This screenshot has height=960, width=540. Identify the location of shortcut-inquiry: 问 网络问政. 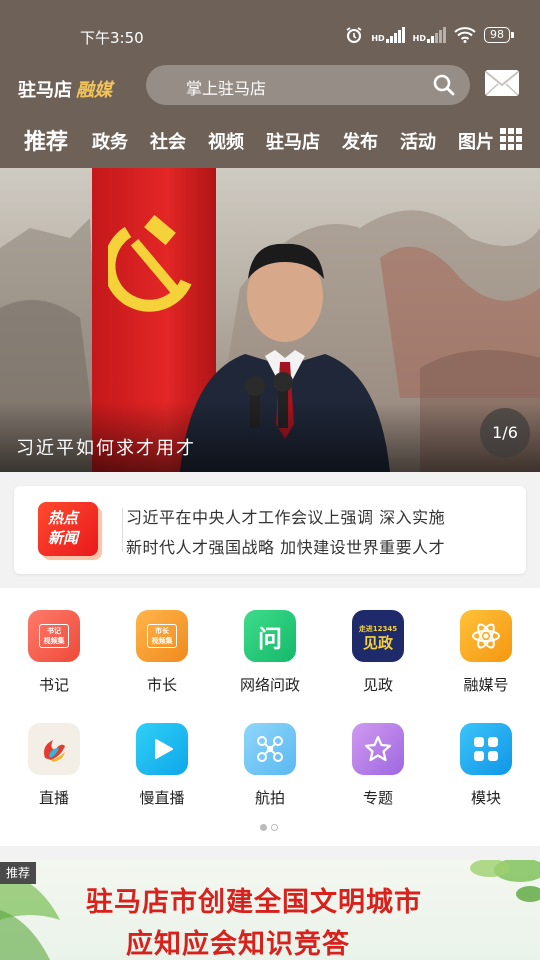
(270, 652).